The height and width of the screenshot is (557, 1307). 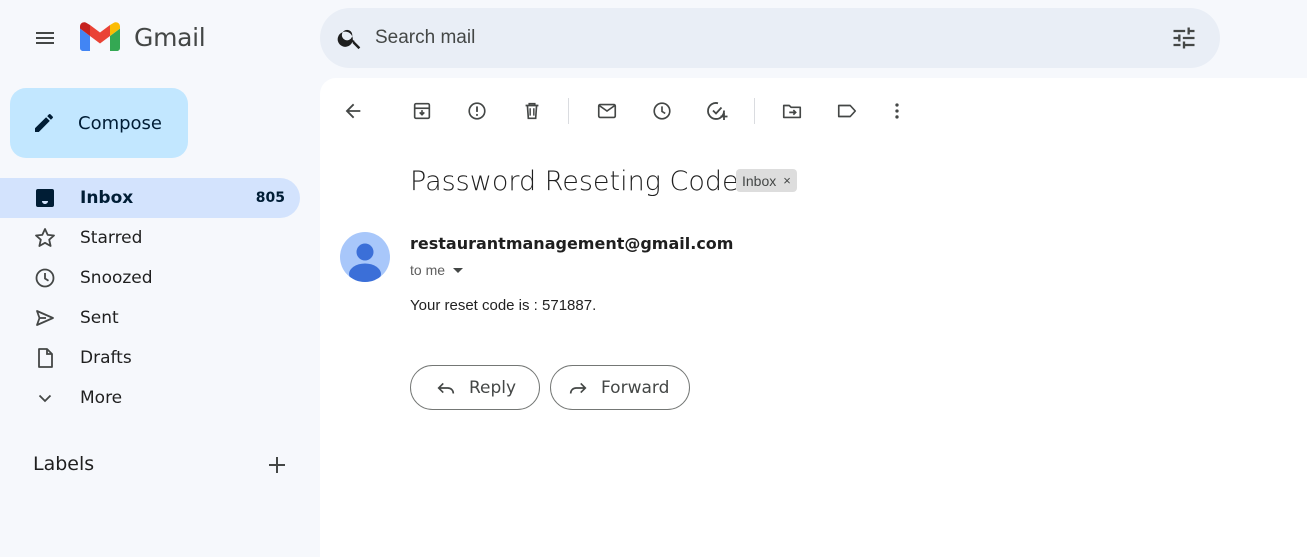 I want to click on person-icon, so click(x=365, y=262).